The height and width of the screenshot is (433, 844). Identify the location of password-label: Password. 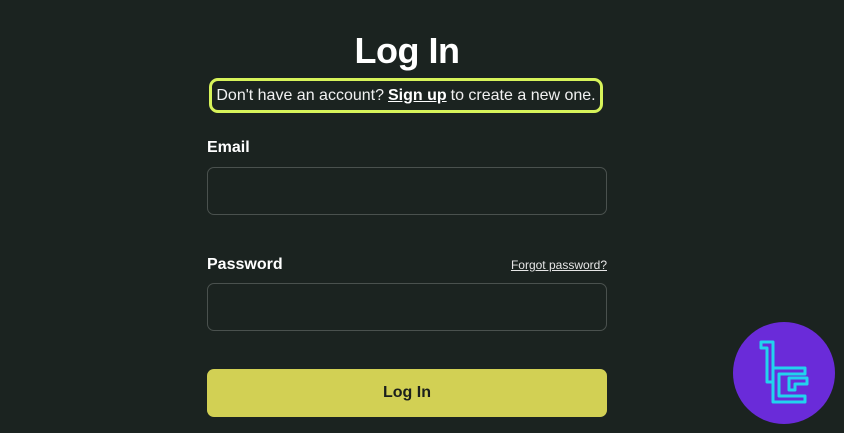
(245, 264).